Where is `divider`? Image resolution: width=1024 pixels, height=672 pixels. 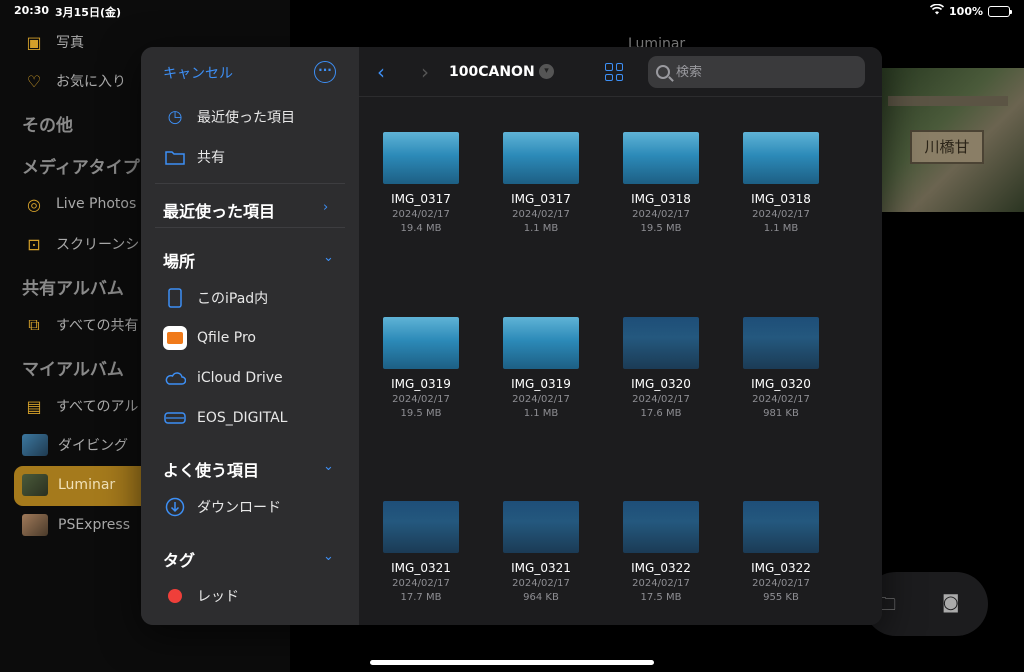 divider is located at coordinates (250, 227).